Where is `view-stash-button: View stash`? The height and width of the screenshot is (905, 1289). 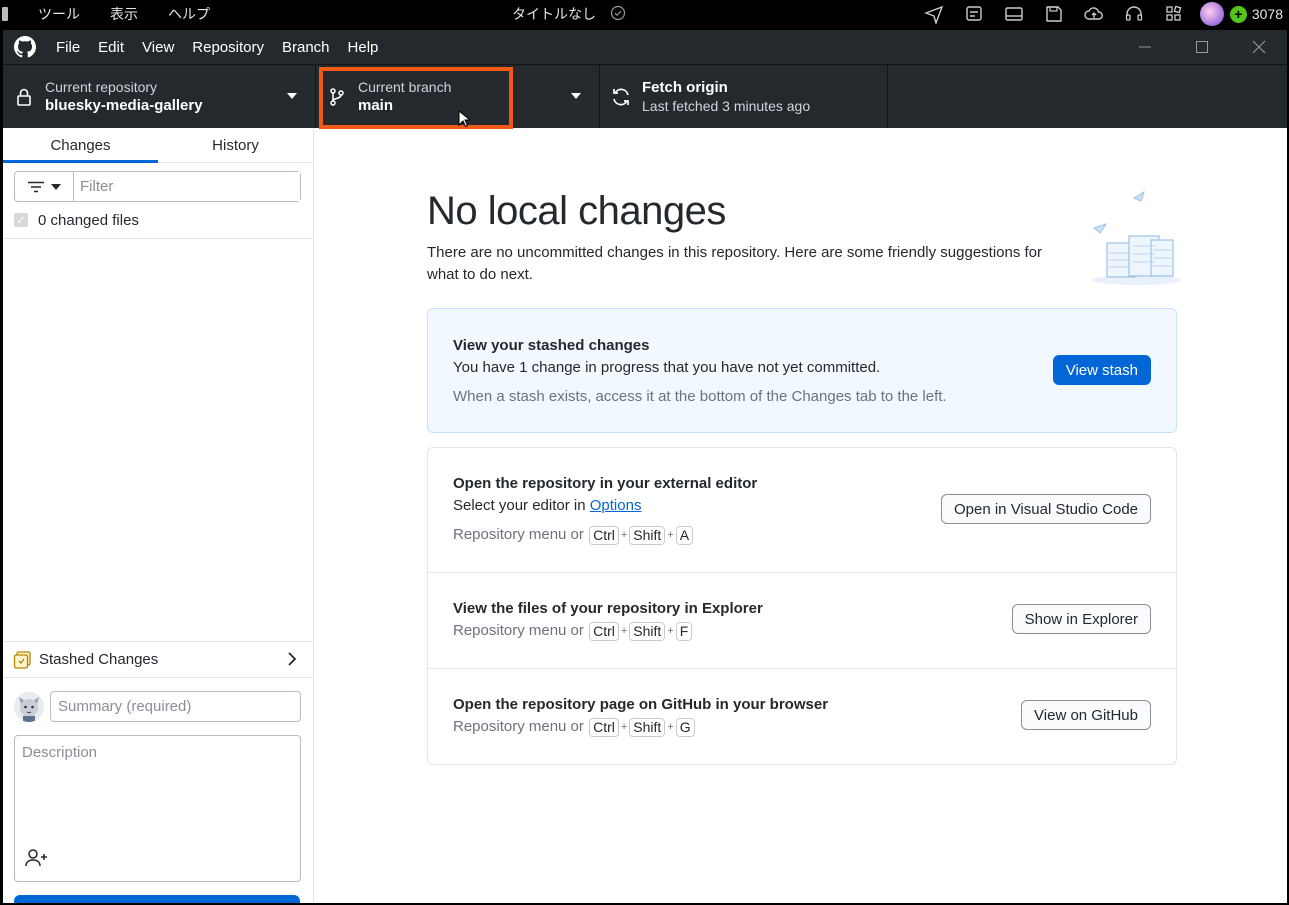 view-stash-button: View stash is located at coordinates (1101, 370).